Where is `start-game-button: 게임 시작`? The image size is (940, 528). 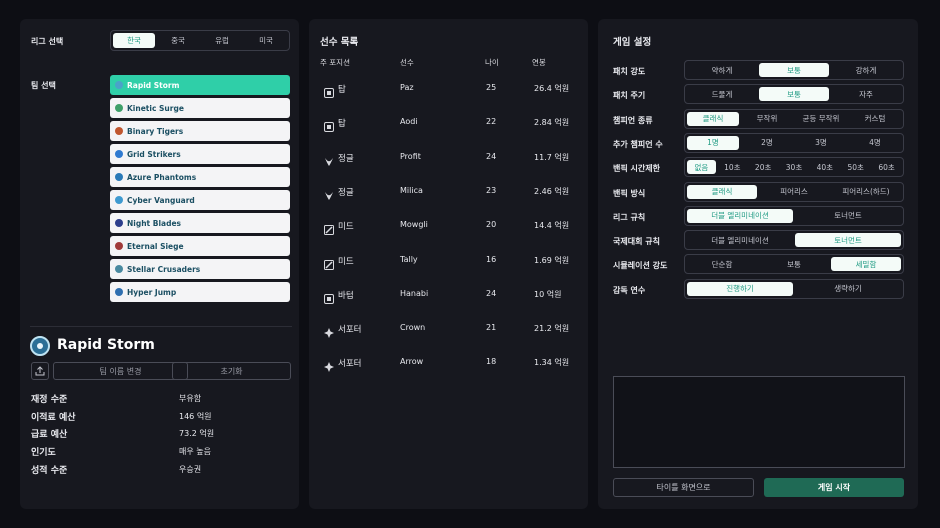
start-game-button: 게임 시작 is located at coordinates (834, 487).